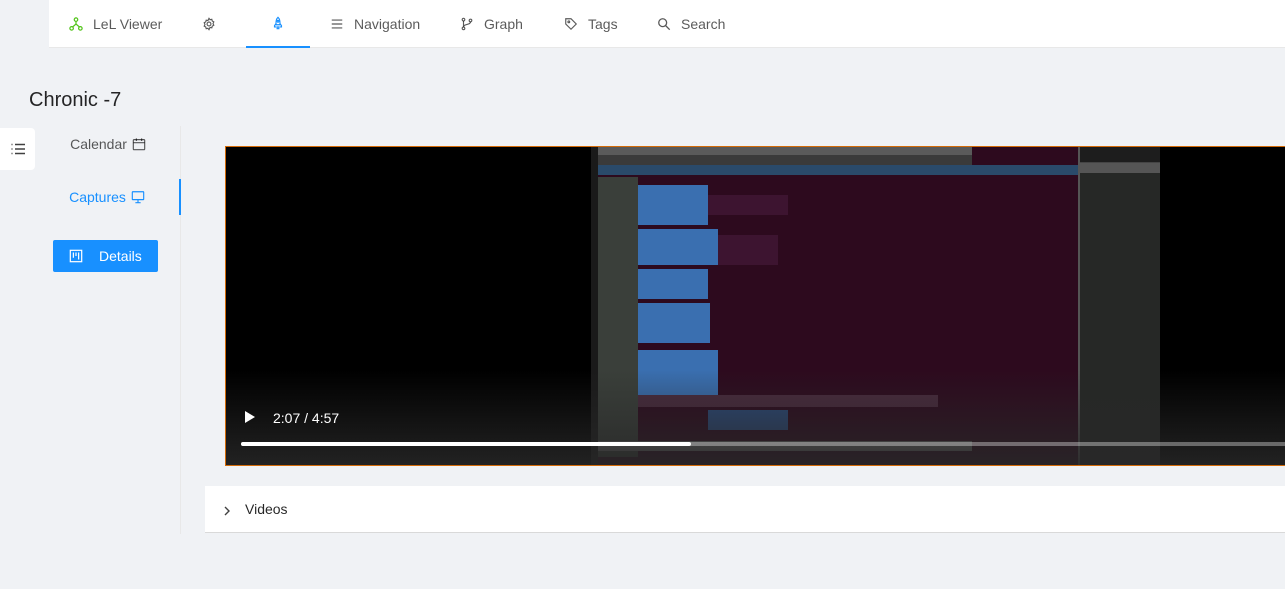 The height and width of the screenshot is (589, 1285). Describe the element at coordinates (745, 509) in the screenshot. I see `videos-collapse-header: Videos` at that location.